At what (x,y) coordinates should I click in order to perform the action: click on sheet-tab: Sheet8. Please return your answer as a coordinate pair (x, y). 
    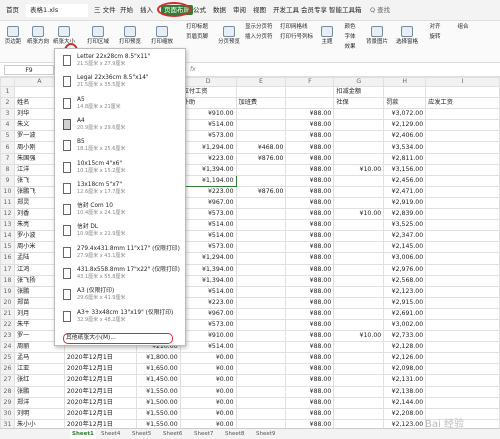
    Looking at the image, I should click on (234, 434).